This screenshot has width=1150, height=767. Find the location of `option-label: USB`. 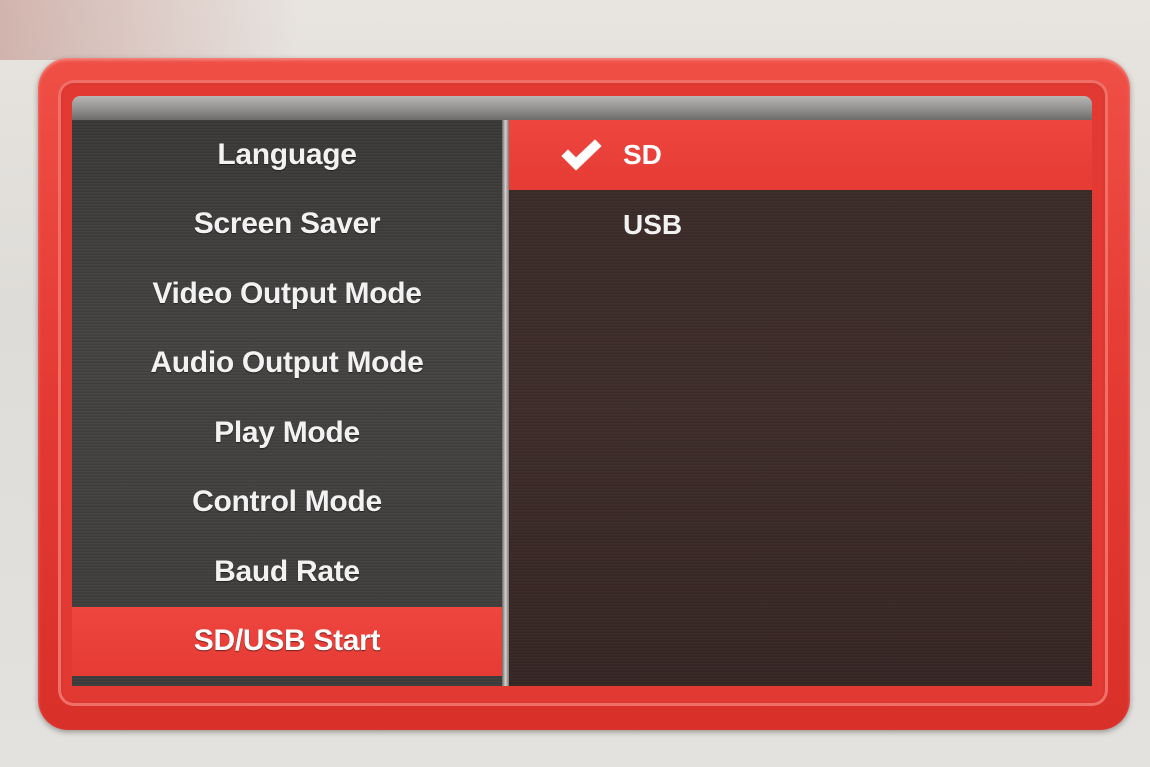

option-label: USB is located at coordinates (653, 224).